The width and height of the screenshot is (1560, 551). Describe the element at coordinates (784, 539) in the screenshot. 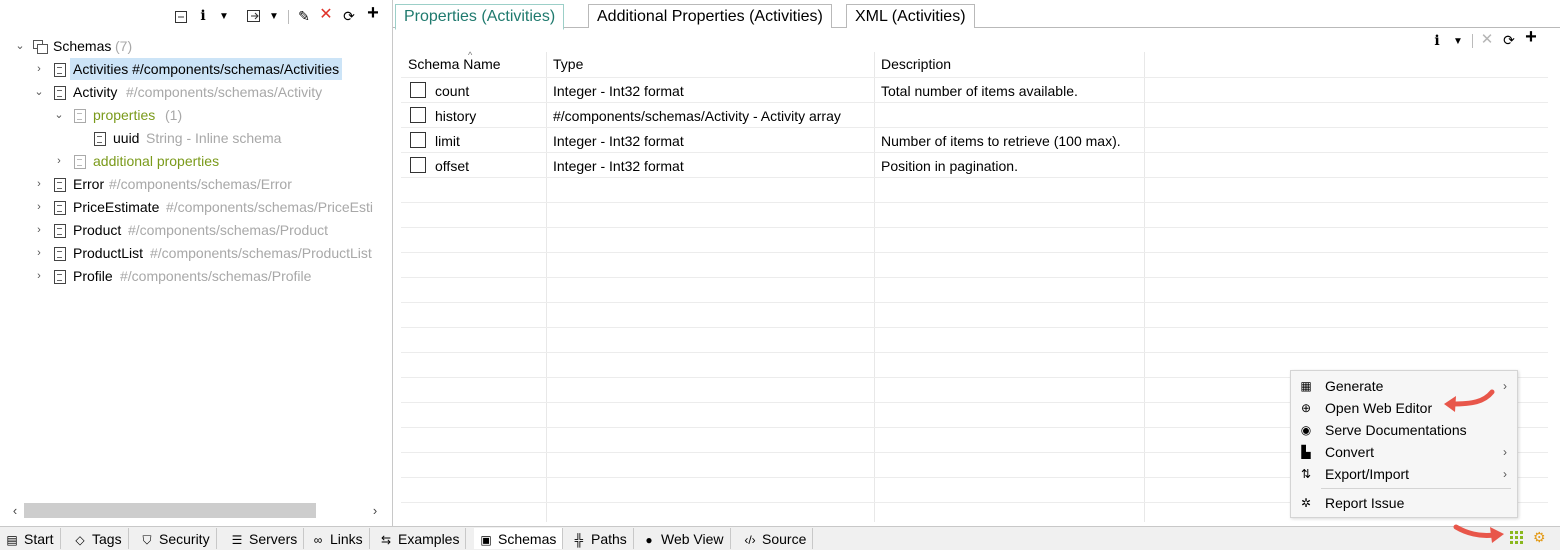

I see `bottom-tab-label: Source` at that location.